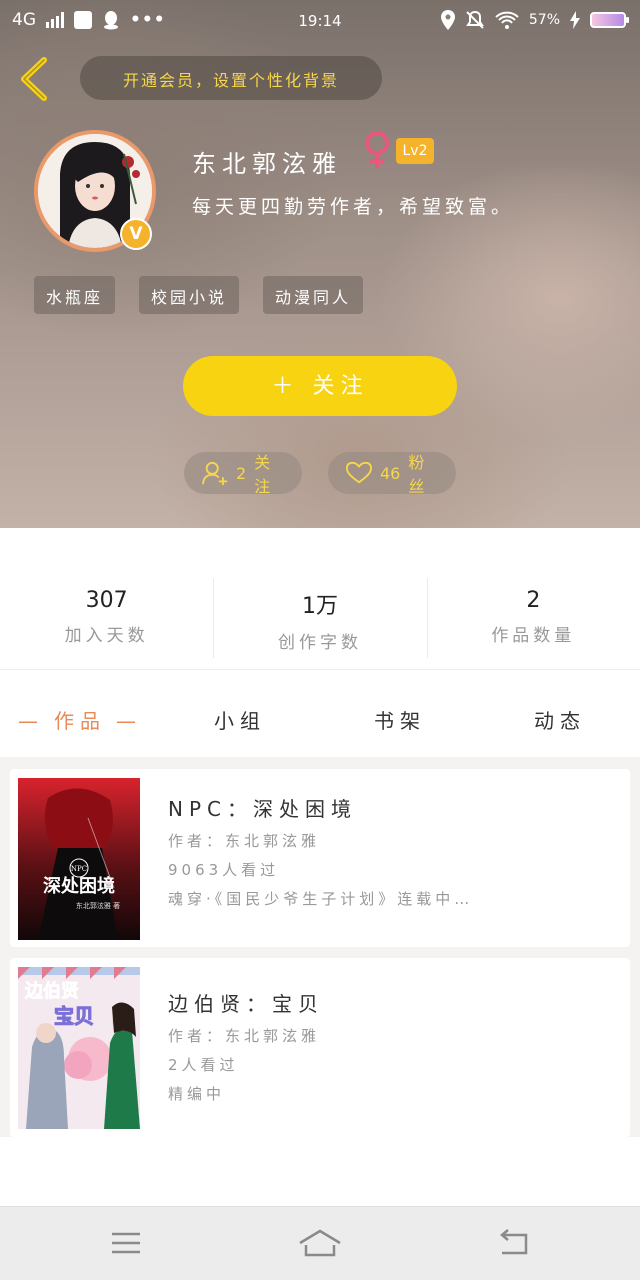 The width and height of the screenshot is (640, 1280). Describe the element at coordinates (231, 78) in the screenshot. I see `vip-background-banner: 开通会员，设置个性化背景` at that location.